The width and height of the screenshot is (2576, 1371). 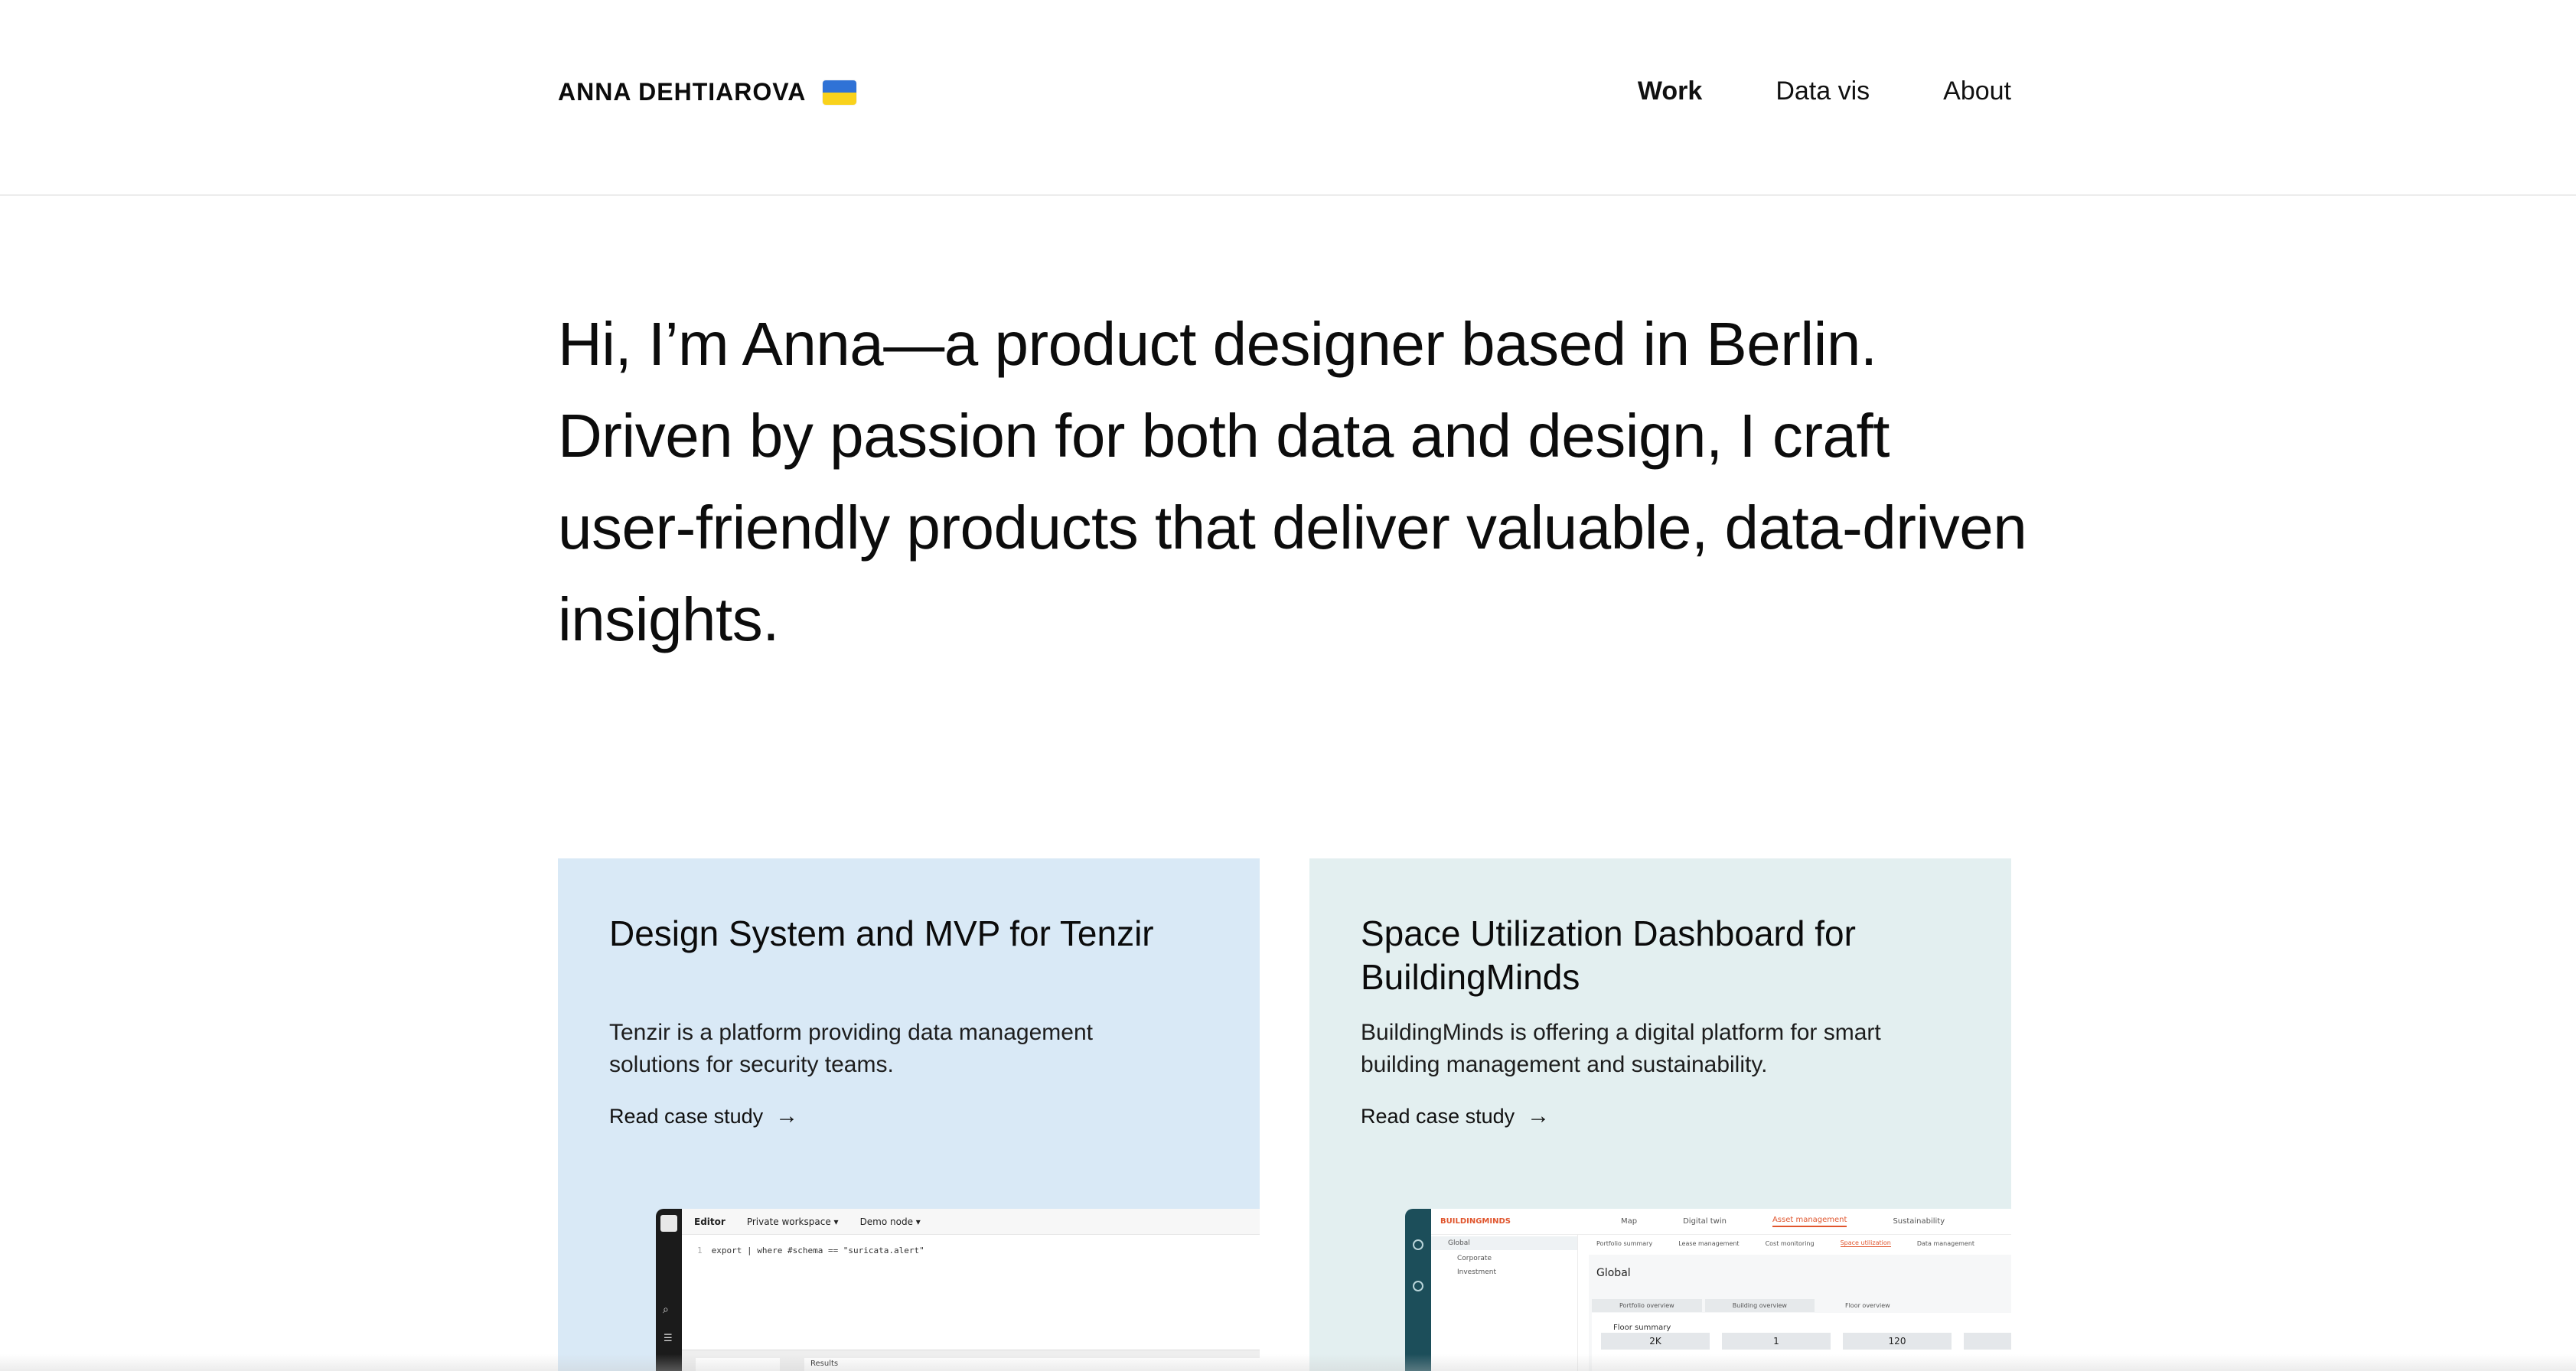 I want to click on bm-subtab: Cost monitoring, so click(x=1790, y=1243).